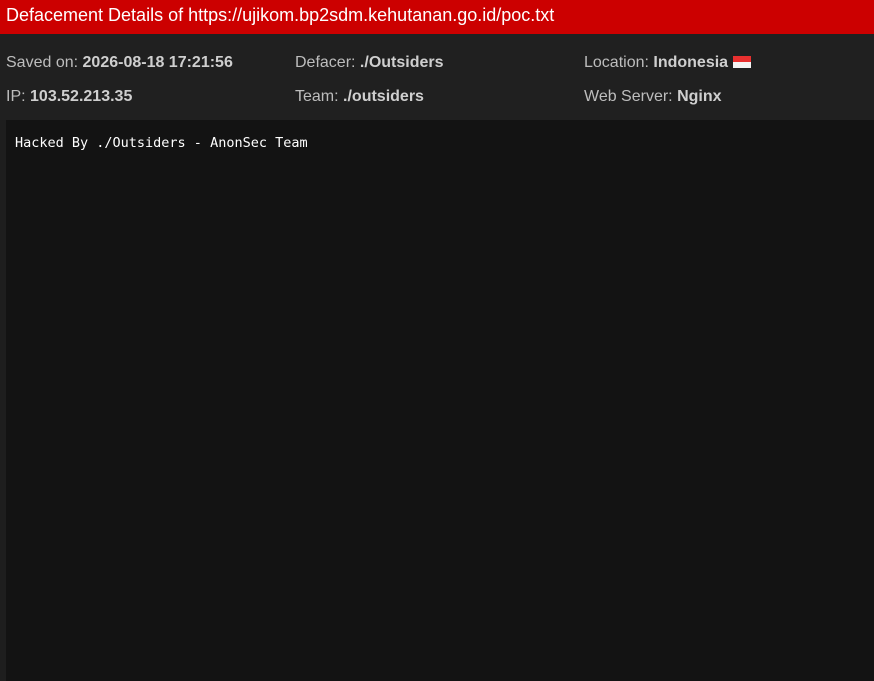  I want to click on ip-label: IP:, so click(16, 96).